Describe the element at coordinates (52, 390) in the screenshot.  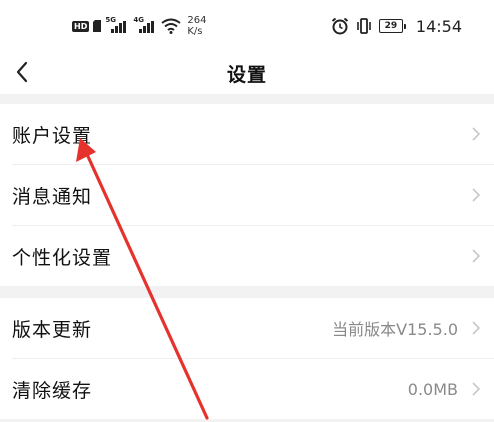
I see `row-label: 清除缓存` at that location.